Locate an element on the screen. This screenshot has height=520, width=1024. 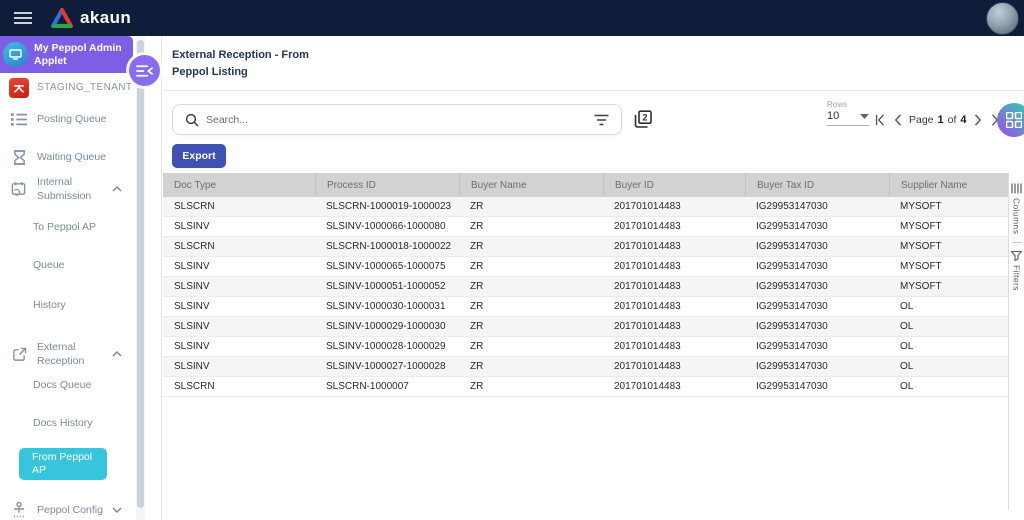
divider is located at coordinates (593, 90).